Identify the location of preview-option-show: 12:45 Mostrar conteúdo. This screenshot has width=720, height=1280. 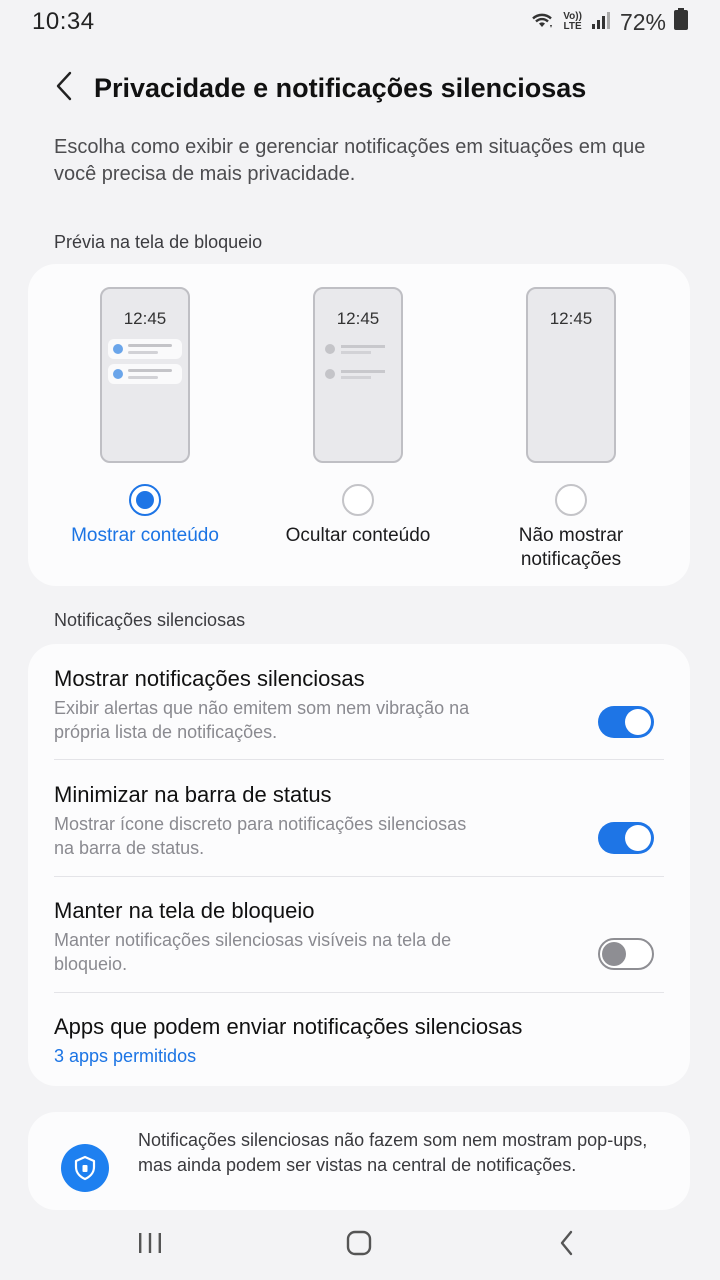
(145, 425).